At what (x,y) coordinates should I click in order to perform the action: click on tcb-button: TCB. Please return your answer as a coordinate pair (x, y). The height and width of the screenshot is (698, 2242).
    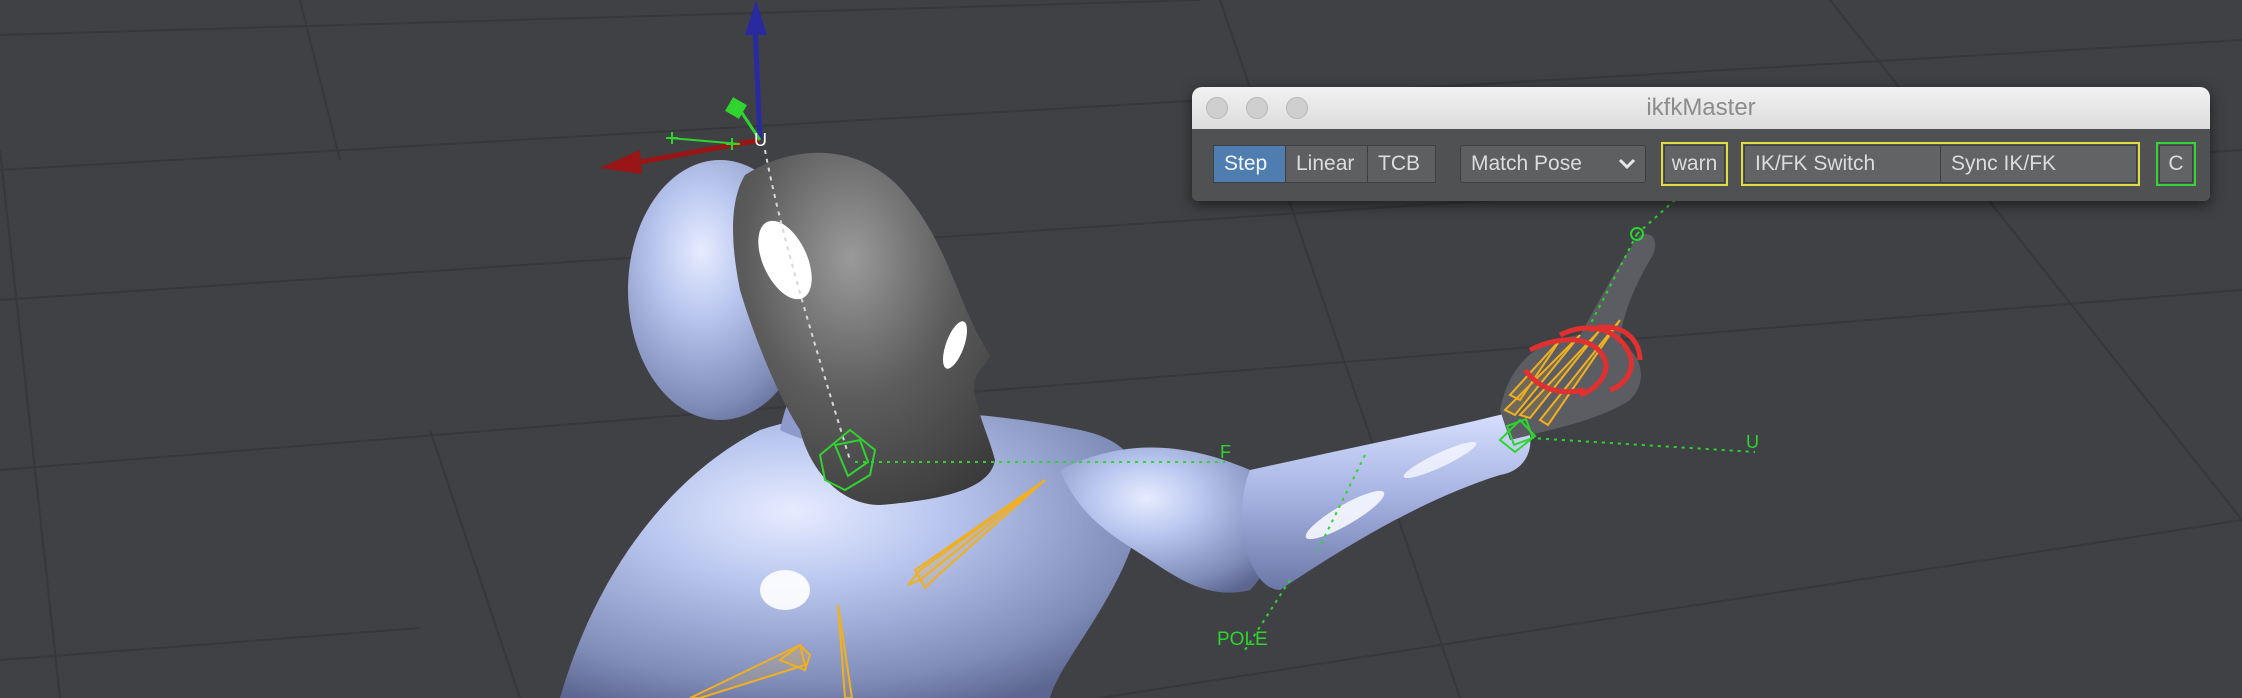
    Looking at the image, I should click on (1401, 164).